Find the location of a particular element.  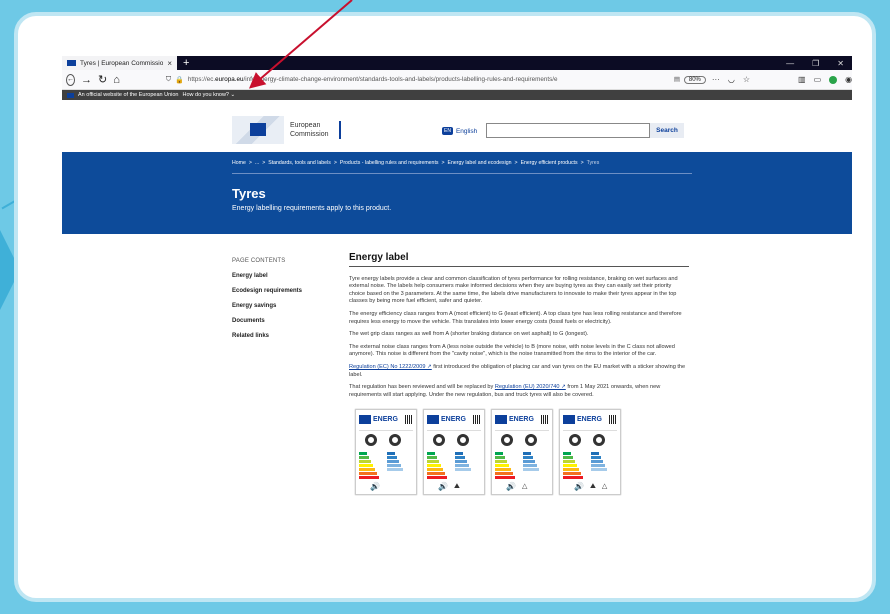

tab-close-icon: × is located at coordinates (169, 63).